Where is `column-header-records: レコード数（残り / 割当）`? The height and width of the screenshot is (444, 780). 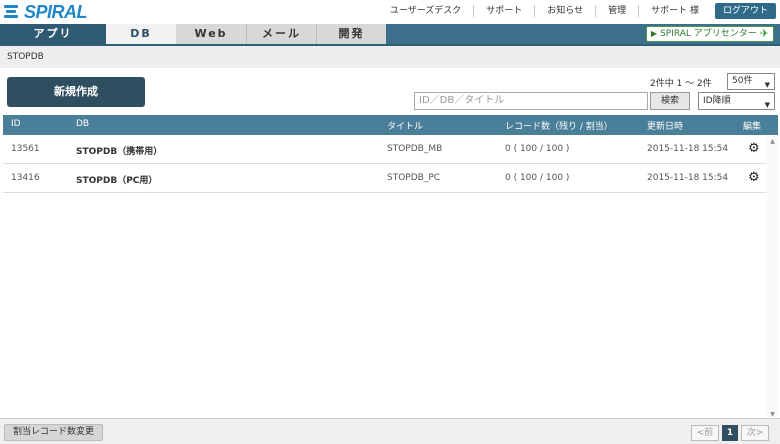 column-header-records: レコード数（残り / 割当） is located at coordinates (559, 125).